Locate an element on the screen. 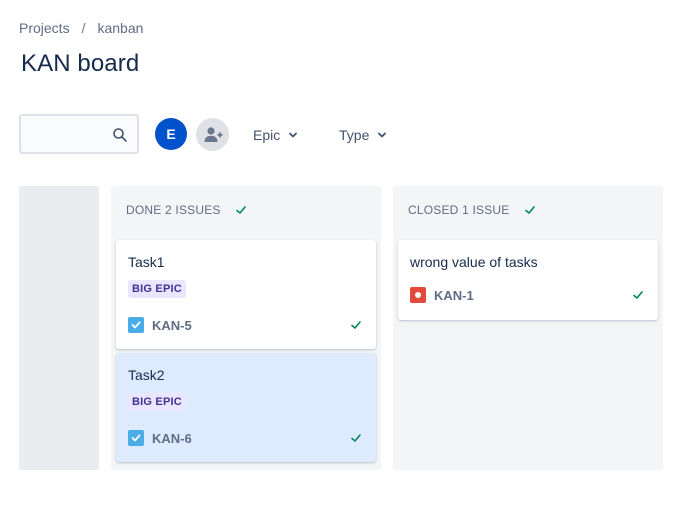 The height and width of the screenshot is (507, 673). breadcrumb-kanban-link: kanban is located at coordinates (120, 28).